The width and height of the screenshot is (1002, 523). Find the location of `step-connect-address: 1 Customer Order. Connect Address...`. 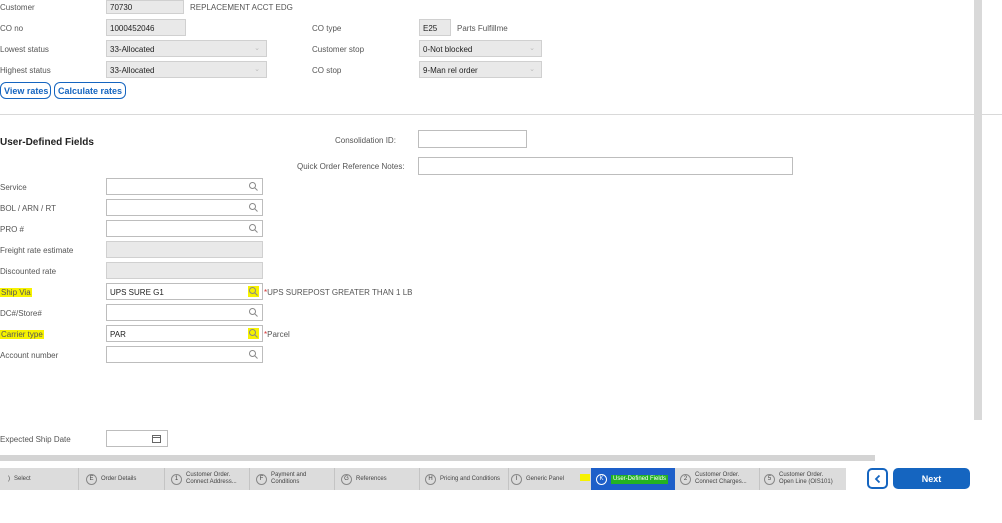

step-connect-address: 1 Customer Order. Connect Address... is located at coordinates (210, 479).